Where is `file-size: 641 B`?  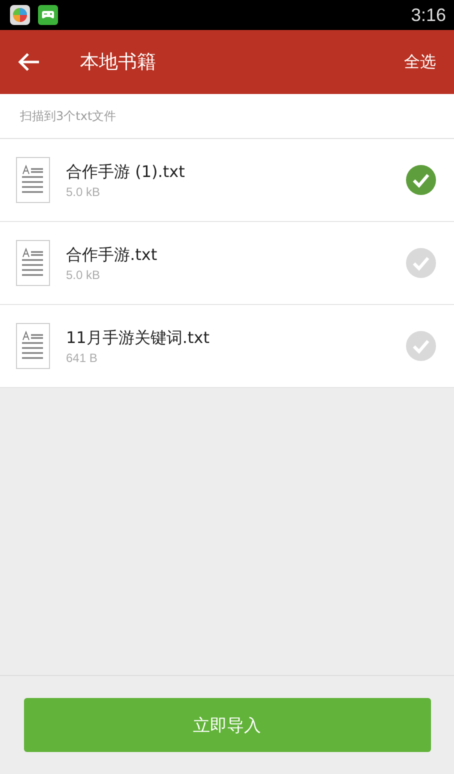 file-size: 641 B is located at coordinates (82, 357).